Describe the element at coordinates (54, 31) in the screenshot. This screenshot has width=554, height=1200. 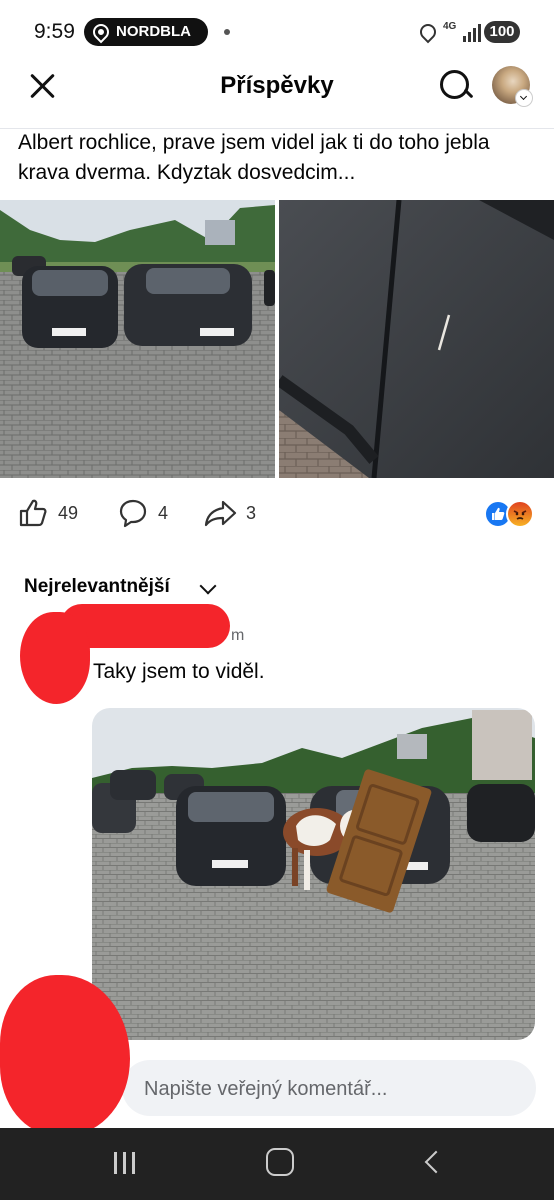
I see `status-time: 9:59` at that location.